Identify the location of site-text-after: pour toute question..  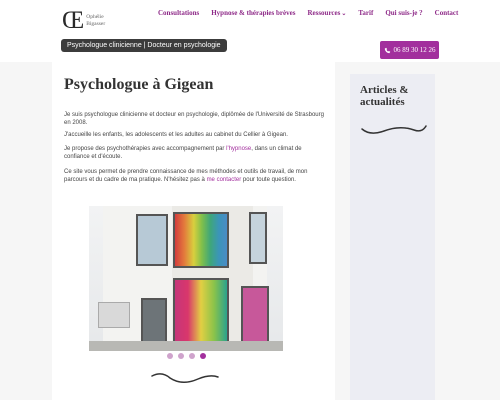
(268, 180).